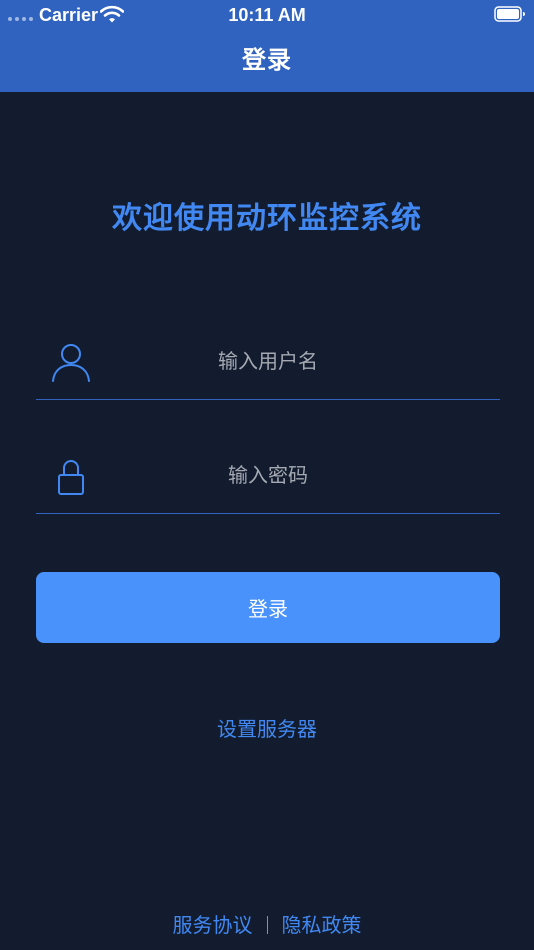  I want to click on footer-divider, so click(267, 925).